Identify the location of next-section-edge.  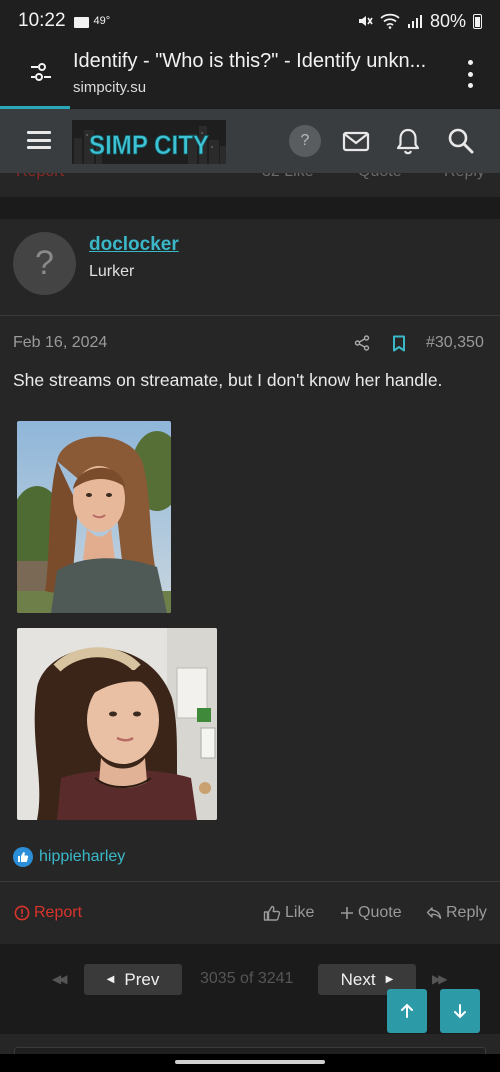
(250, 1044).